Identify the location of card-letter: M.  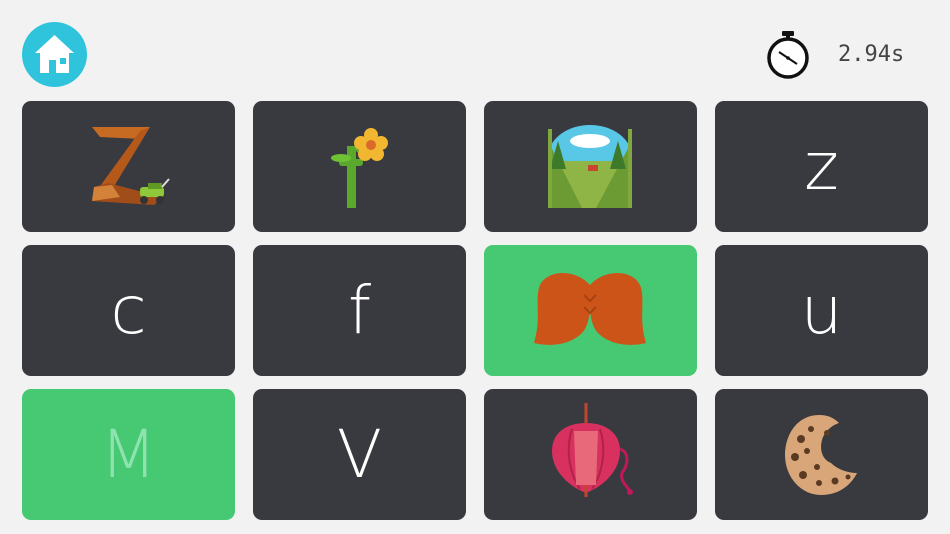
(128, 454).